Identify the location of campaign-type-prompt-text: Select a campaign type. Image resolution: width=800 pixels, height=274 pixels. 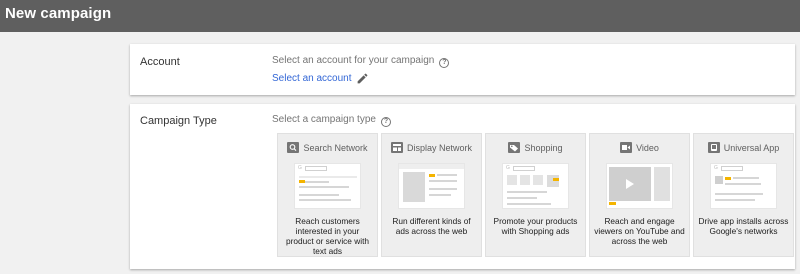
(324, 119).